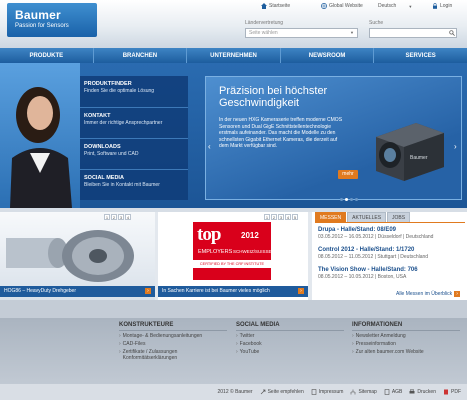 Image resolution: width=467 pixels, height=400 pixels. Describe the element at coordinates (346, 199) in the screenshot. I see `slide-dot-active` at that location.